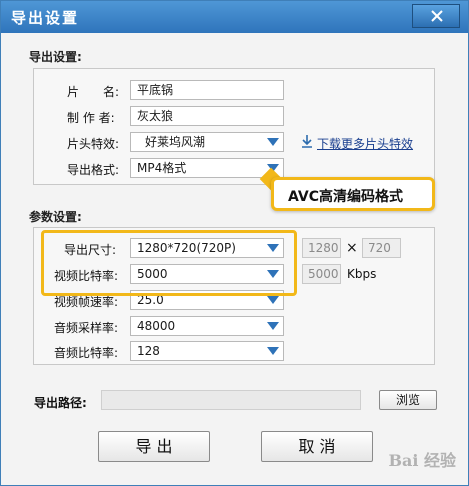 The width and height of the screenshot is (469, 486). Describe the element at coordinates (231, 400) in the screenshot. I see `export-path-input` at that location.